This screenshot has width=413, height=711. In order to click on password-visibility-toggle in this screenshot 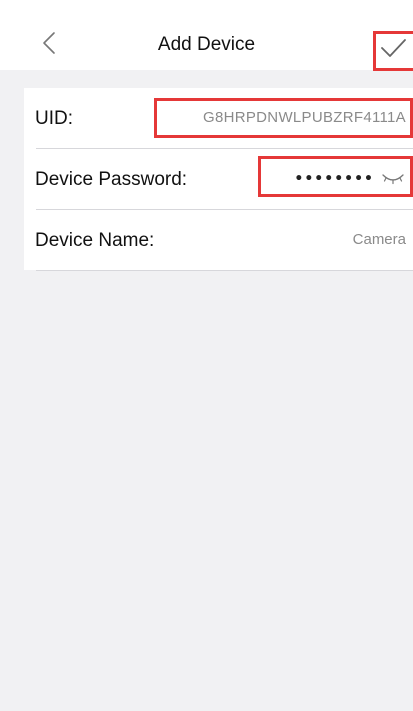, I will do `click(393, 179)`.